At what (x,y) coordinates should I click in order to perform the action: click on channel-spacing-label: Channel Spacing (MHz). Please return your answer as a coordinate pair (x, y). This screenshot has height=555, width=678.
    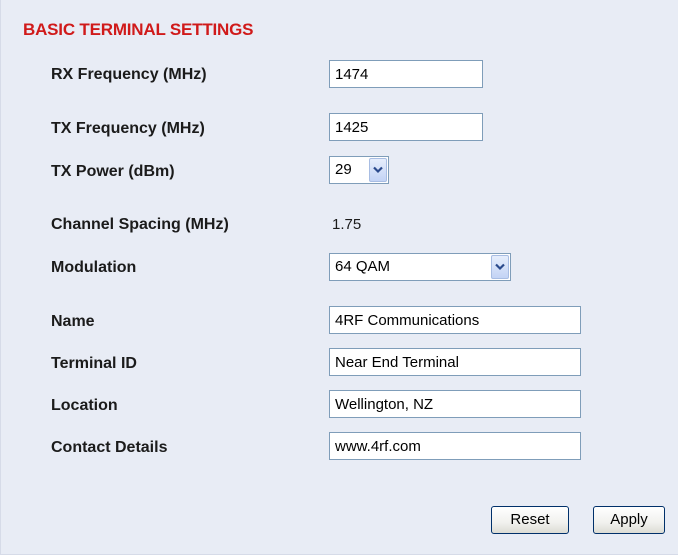
    Looking at the image, I should click on (140, 224).